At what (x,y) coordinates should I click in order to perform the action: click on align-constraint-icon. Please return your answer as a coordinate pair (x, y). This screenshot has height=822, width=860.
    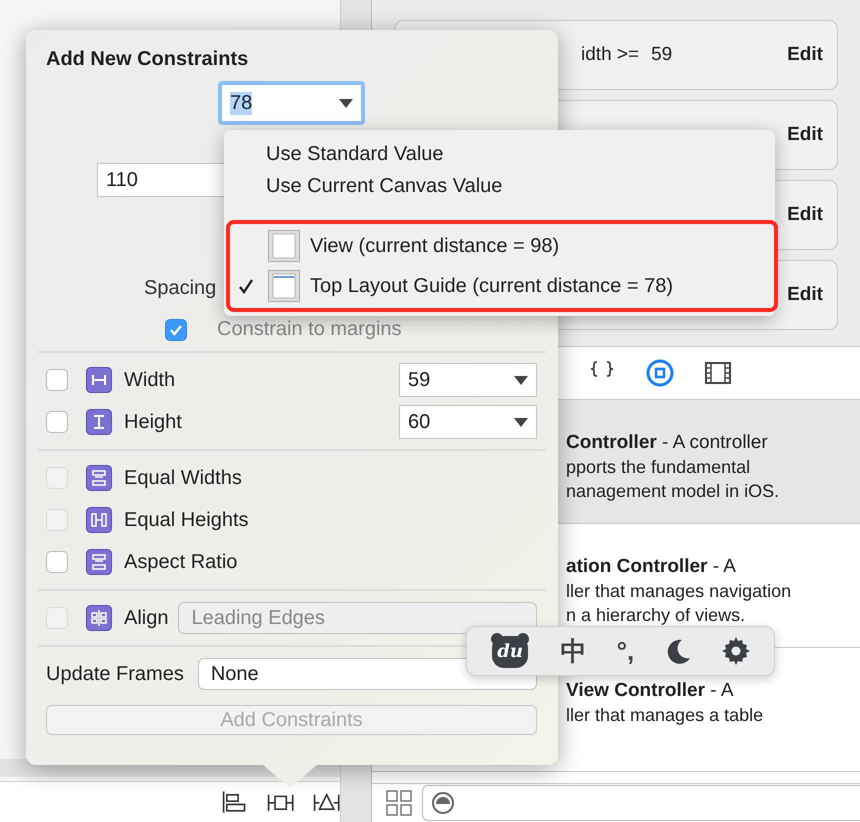
    Looking at the image, I should click on (99, 618).